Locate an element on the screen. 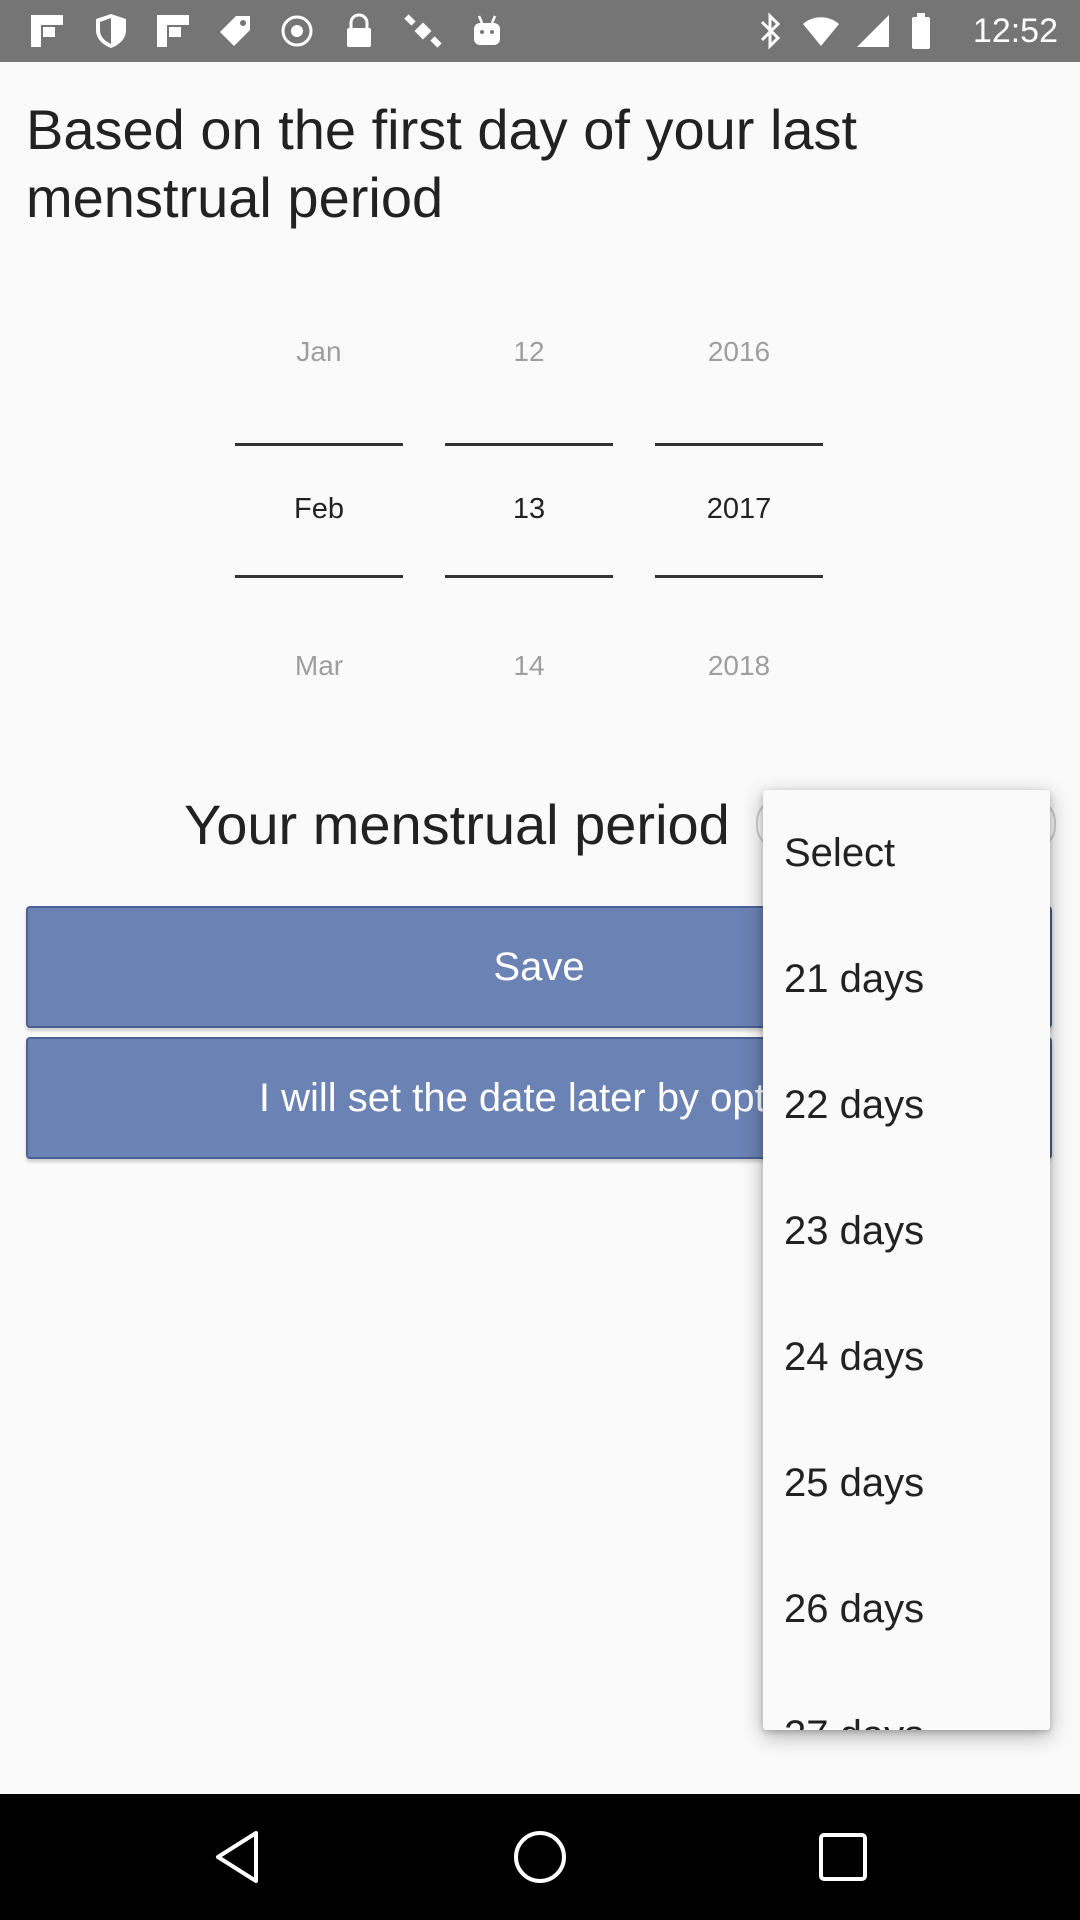 The width and height of the screenshot is (1080, 1920). signal-icon is located at coordinates (873, 31).